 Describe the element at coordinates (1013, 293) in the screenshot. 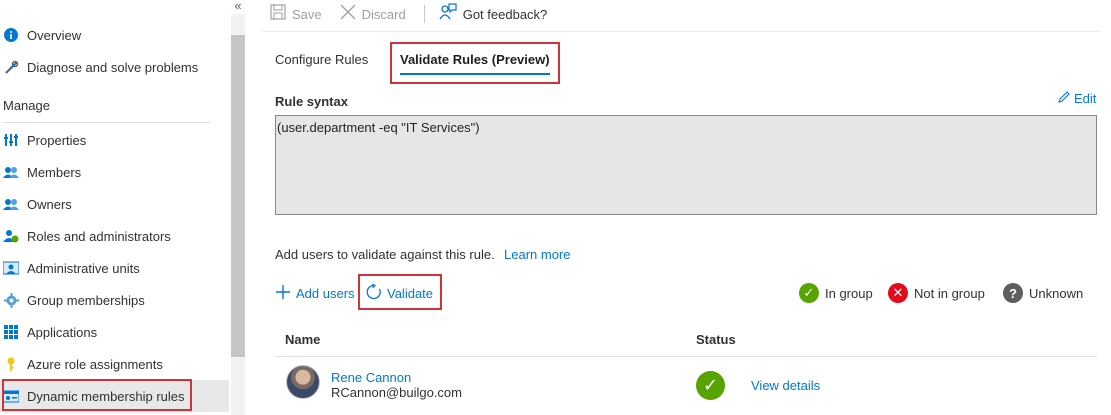

I see `question-icon: ?` at that location.